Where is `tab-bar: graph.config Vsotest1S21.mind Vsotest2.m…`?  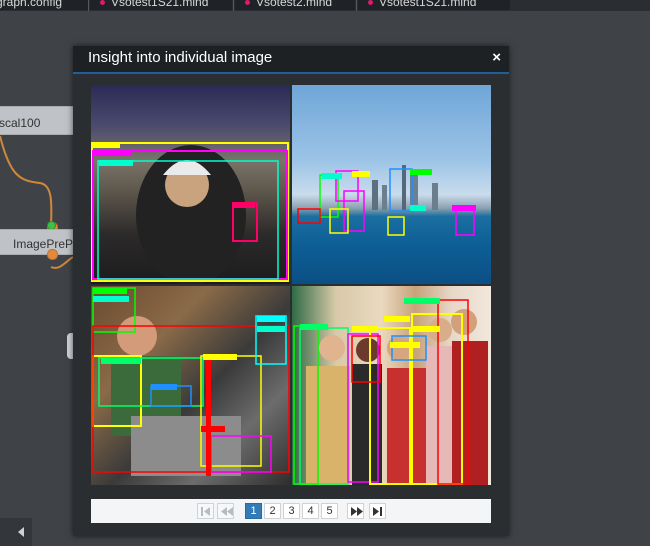
tab-bar: graph.config Vsotest1S21.mind Vsotest2.m… is located at coordinates (325, 5).